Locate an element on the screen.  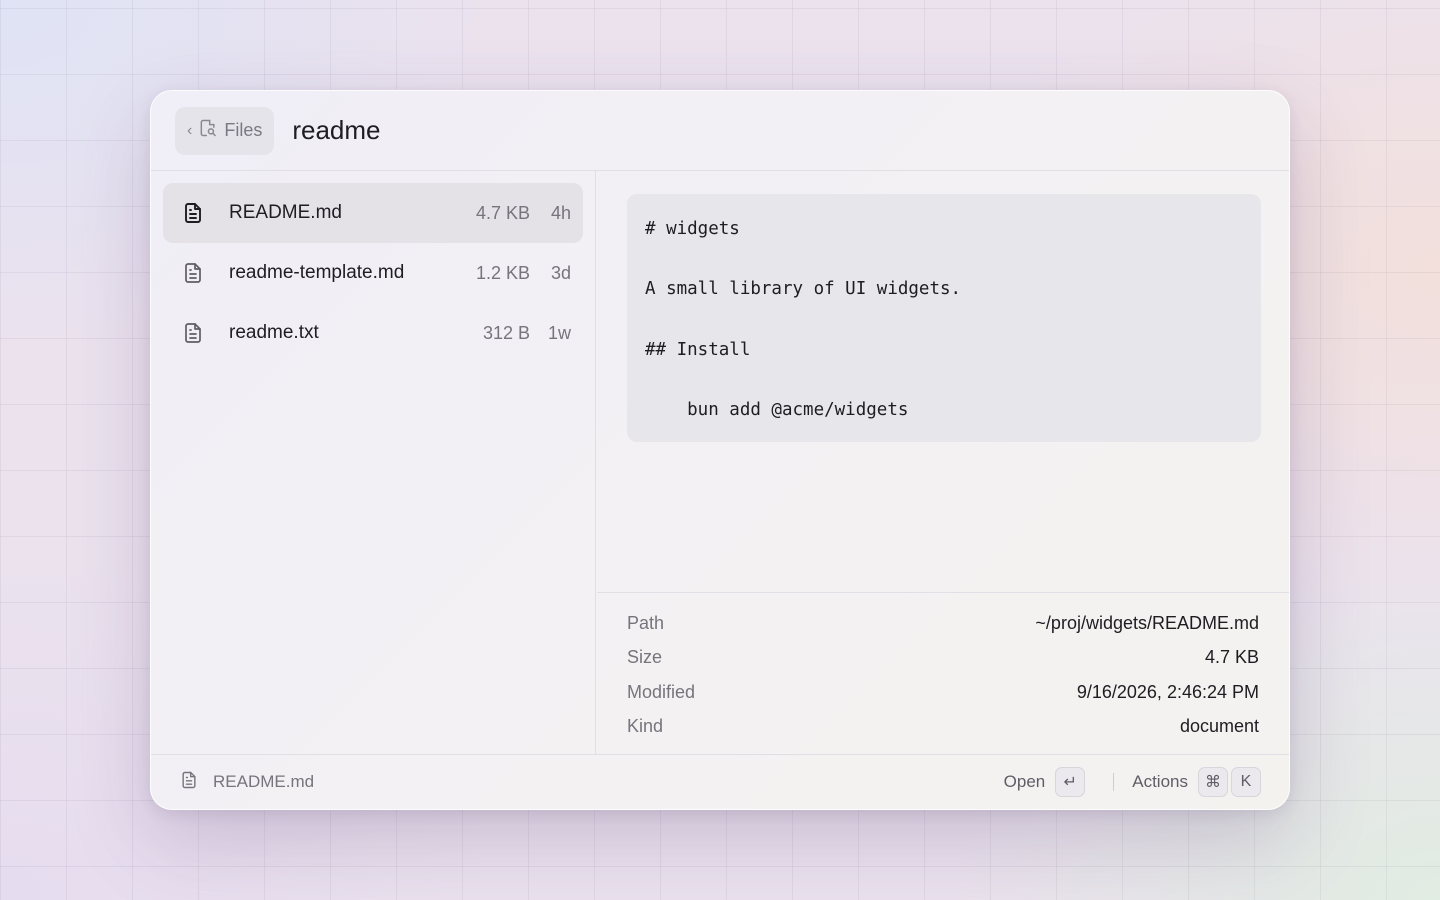
back-chip-label: Files is located at coordinates (243, 130).